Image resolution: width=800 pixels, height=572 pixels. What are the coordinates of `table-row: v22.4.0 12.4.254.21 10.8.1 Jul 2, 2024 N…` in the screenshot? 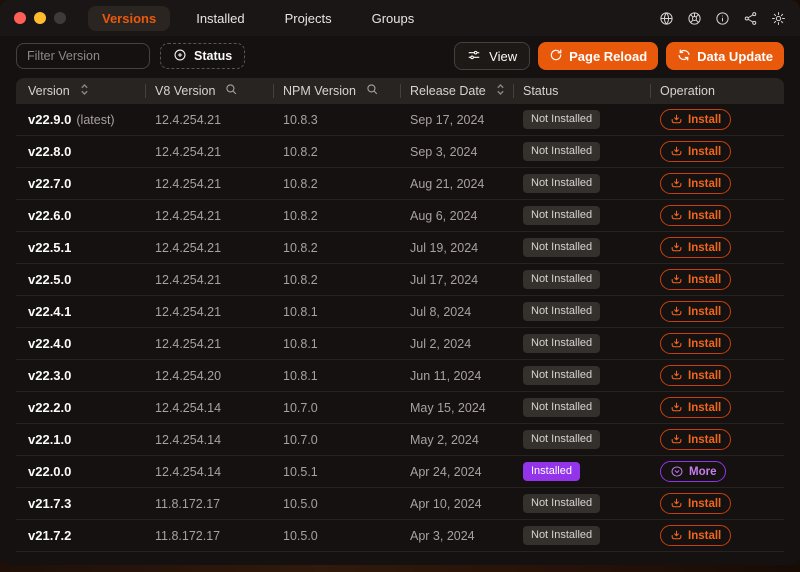 It's located at (400, 344).